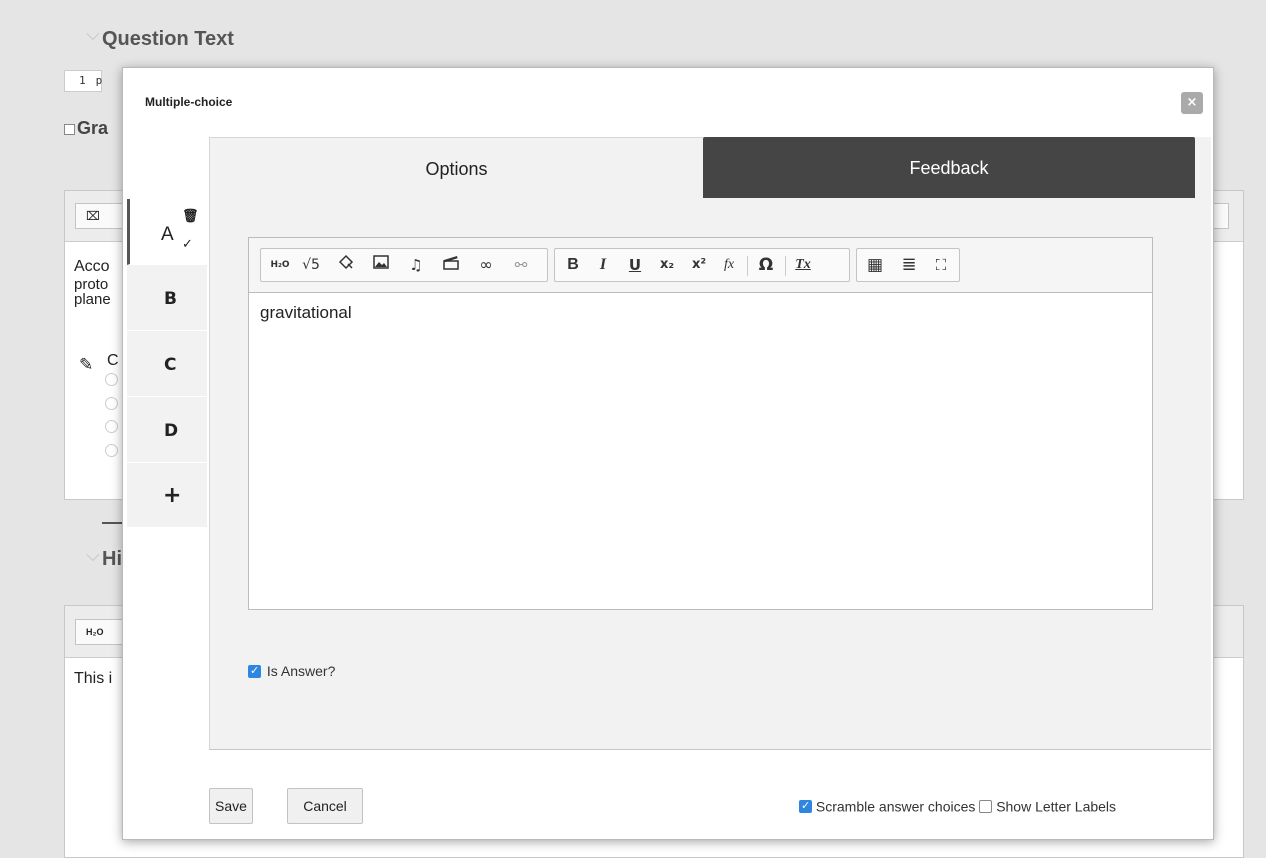  I want to click on toolbar-group-format: B I U x₂ x² fx Ω Tx, so click(702, 265).